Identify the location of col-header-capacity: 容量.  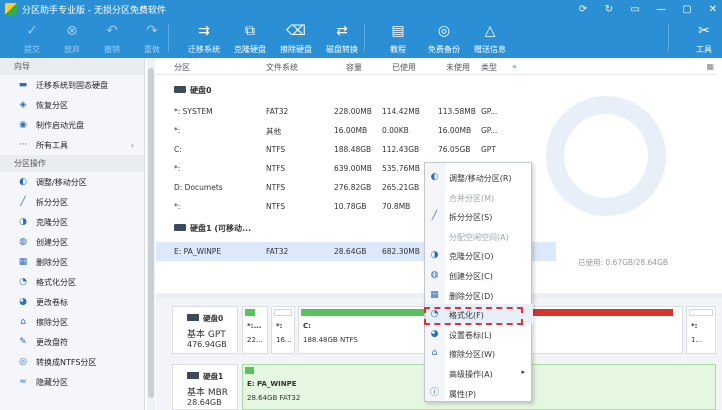
(354, 67).